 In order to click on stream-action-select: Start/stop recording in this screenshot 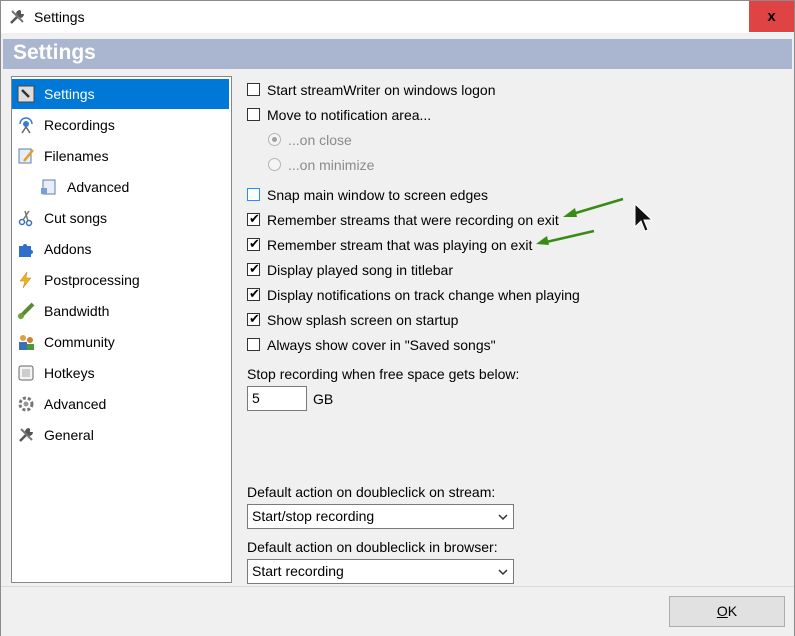, I will do `click(380, 516)`.